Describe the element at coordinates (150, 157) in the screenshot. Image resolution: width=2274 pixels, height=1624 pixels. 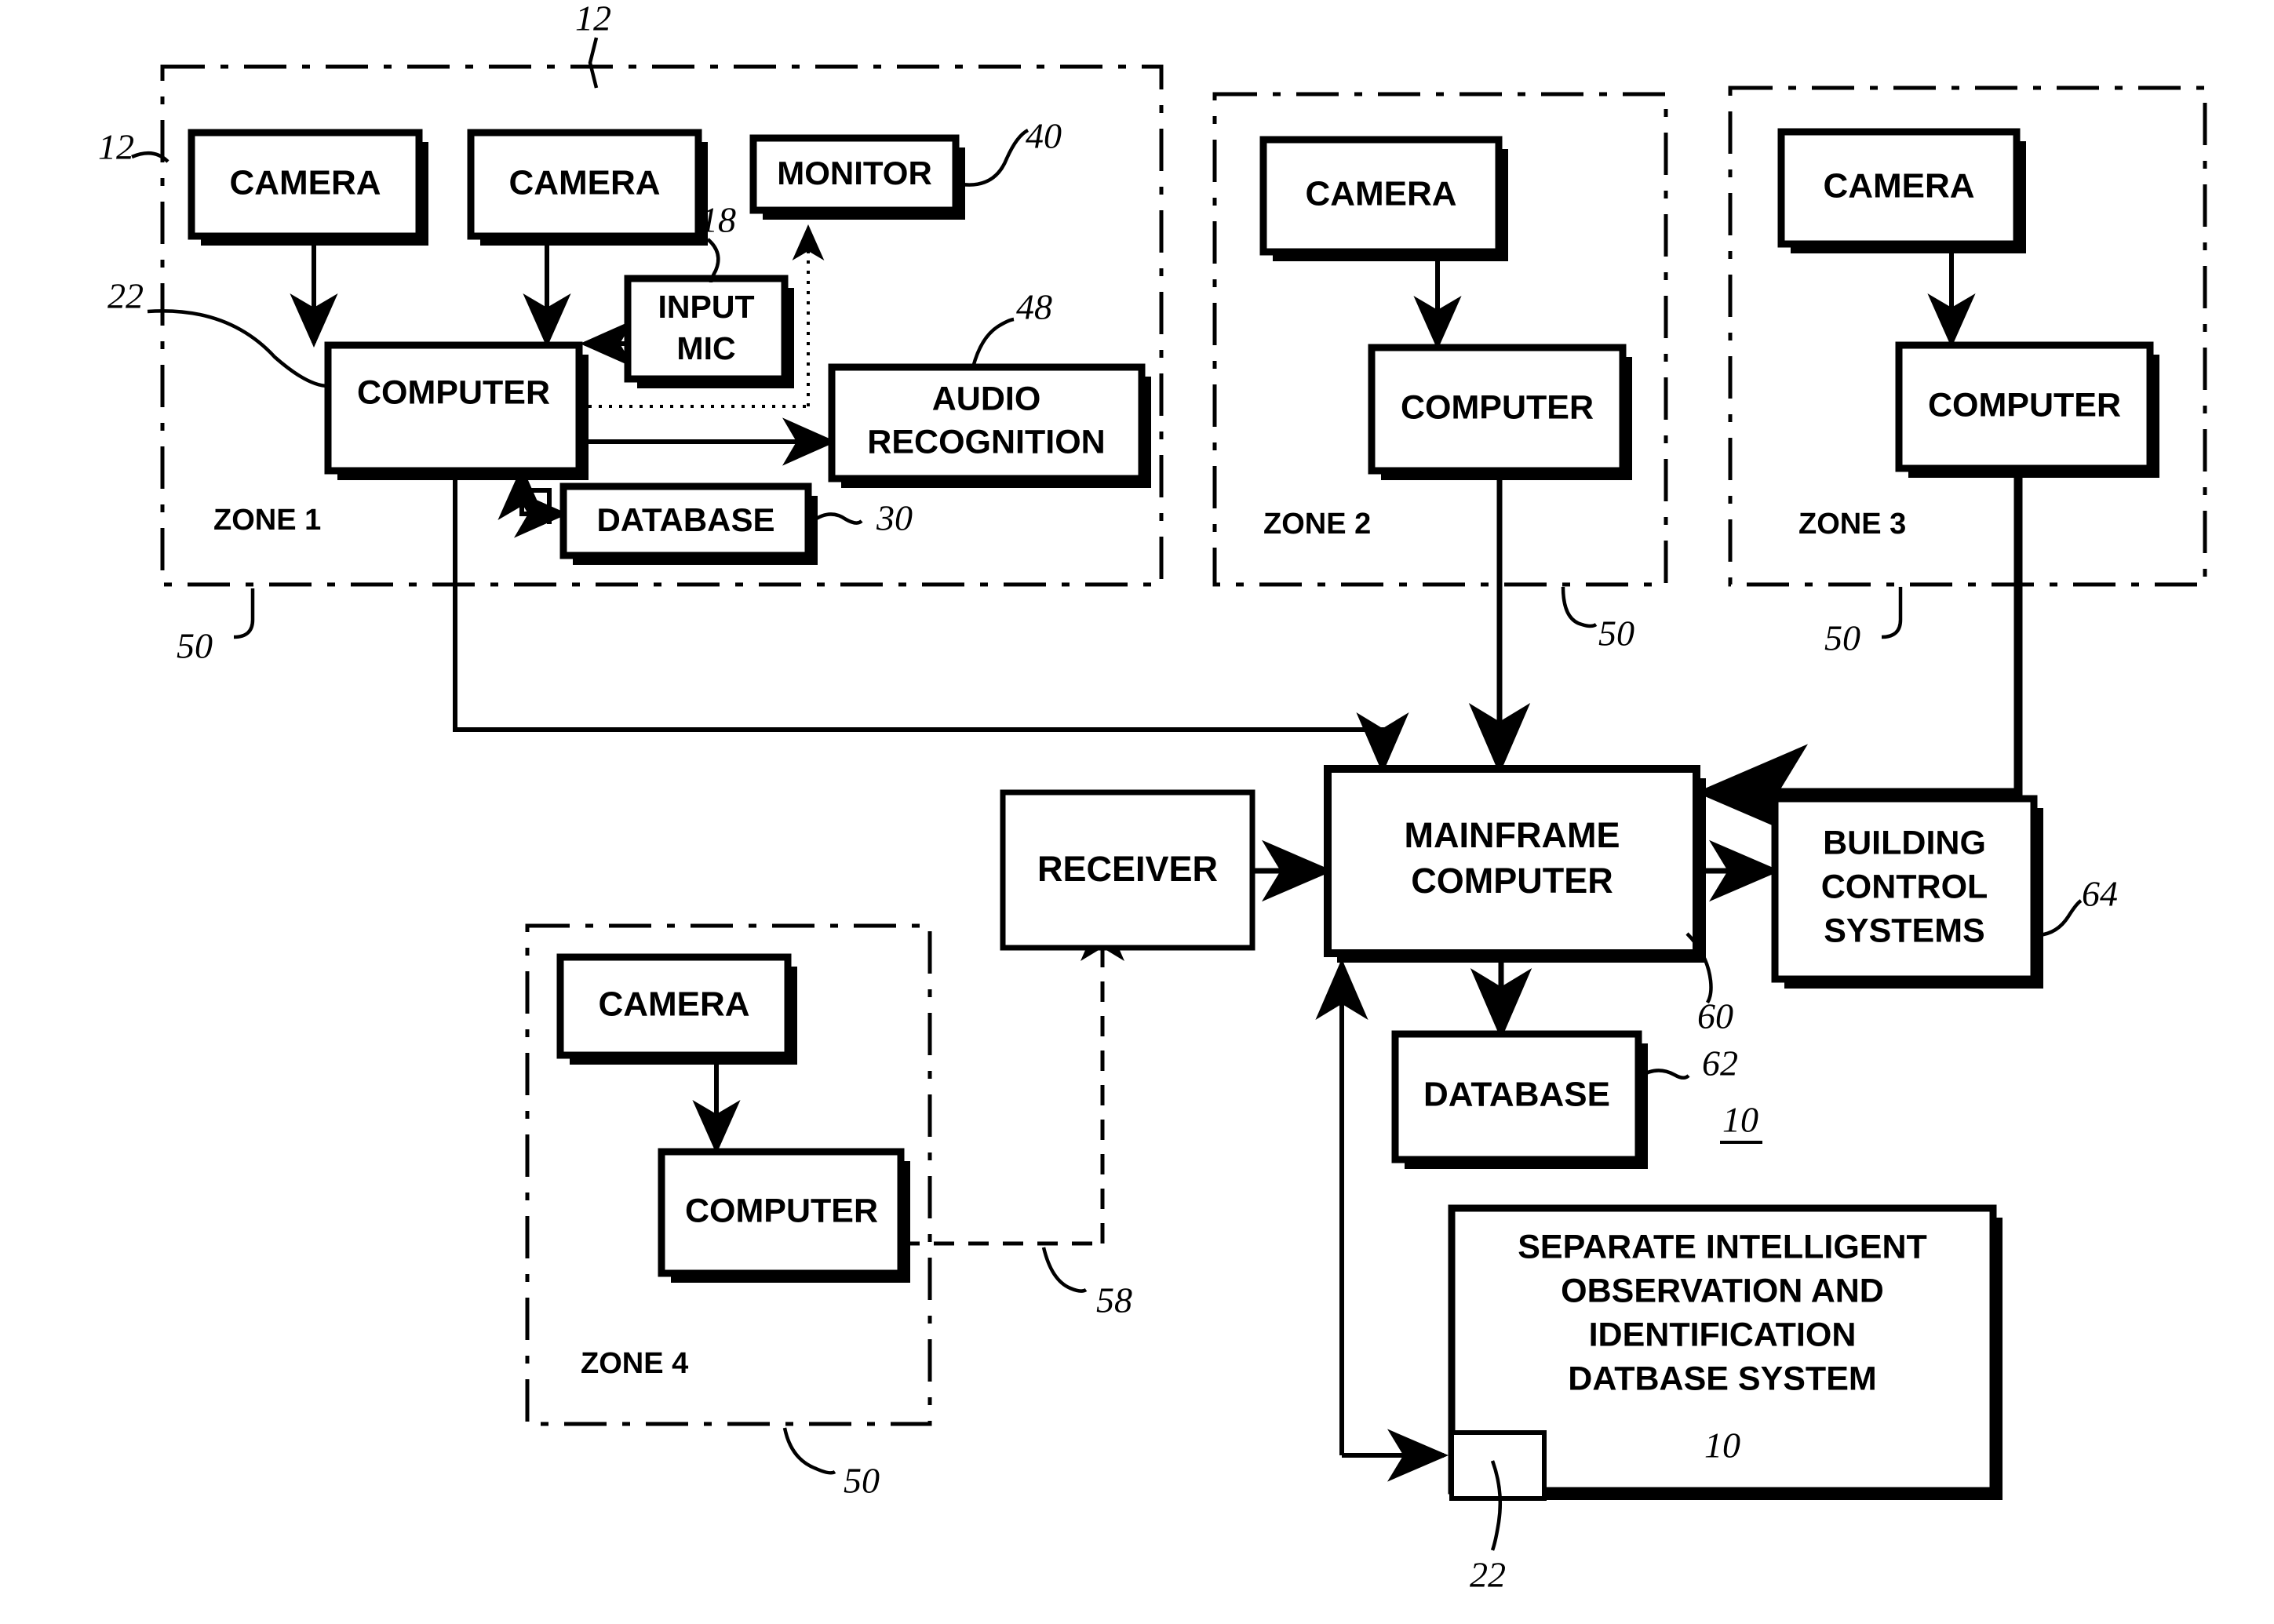
I see `leader-ref12-left` at that location.